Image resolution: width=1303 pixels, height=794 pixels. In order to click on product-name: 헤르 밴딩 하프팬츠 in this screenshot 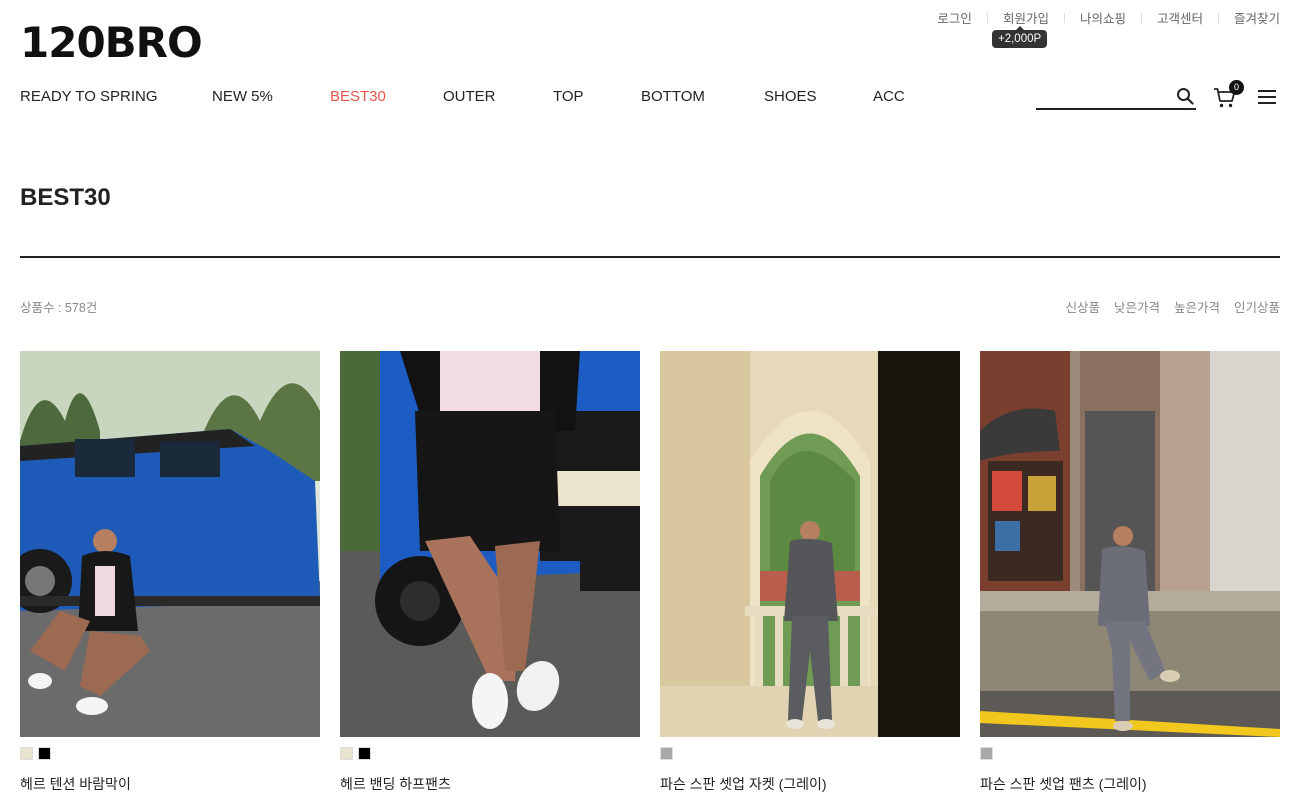, I will do `click(490, 784)`.